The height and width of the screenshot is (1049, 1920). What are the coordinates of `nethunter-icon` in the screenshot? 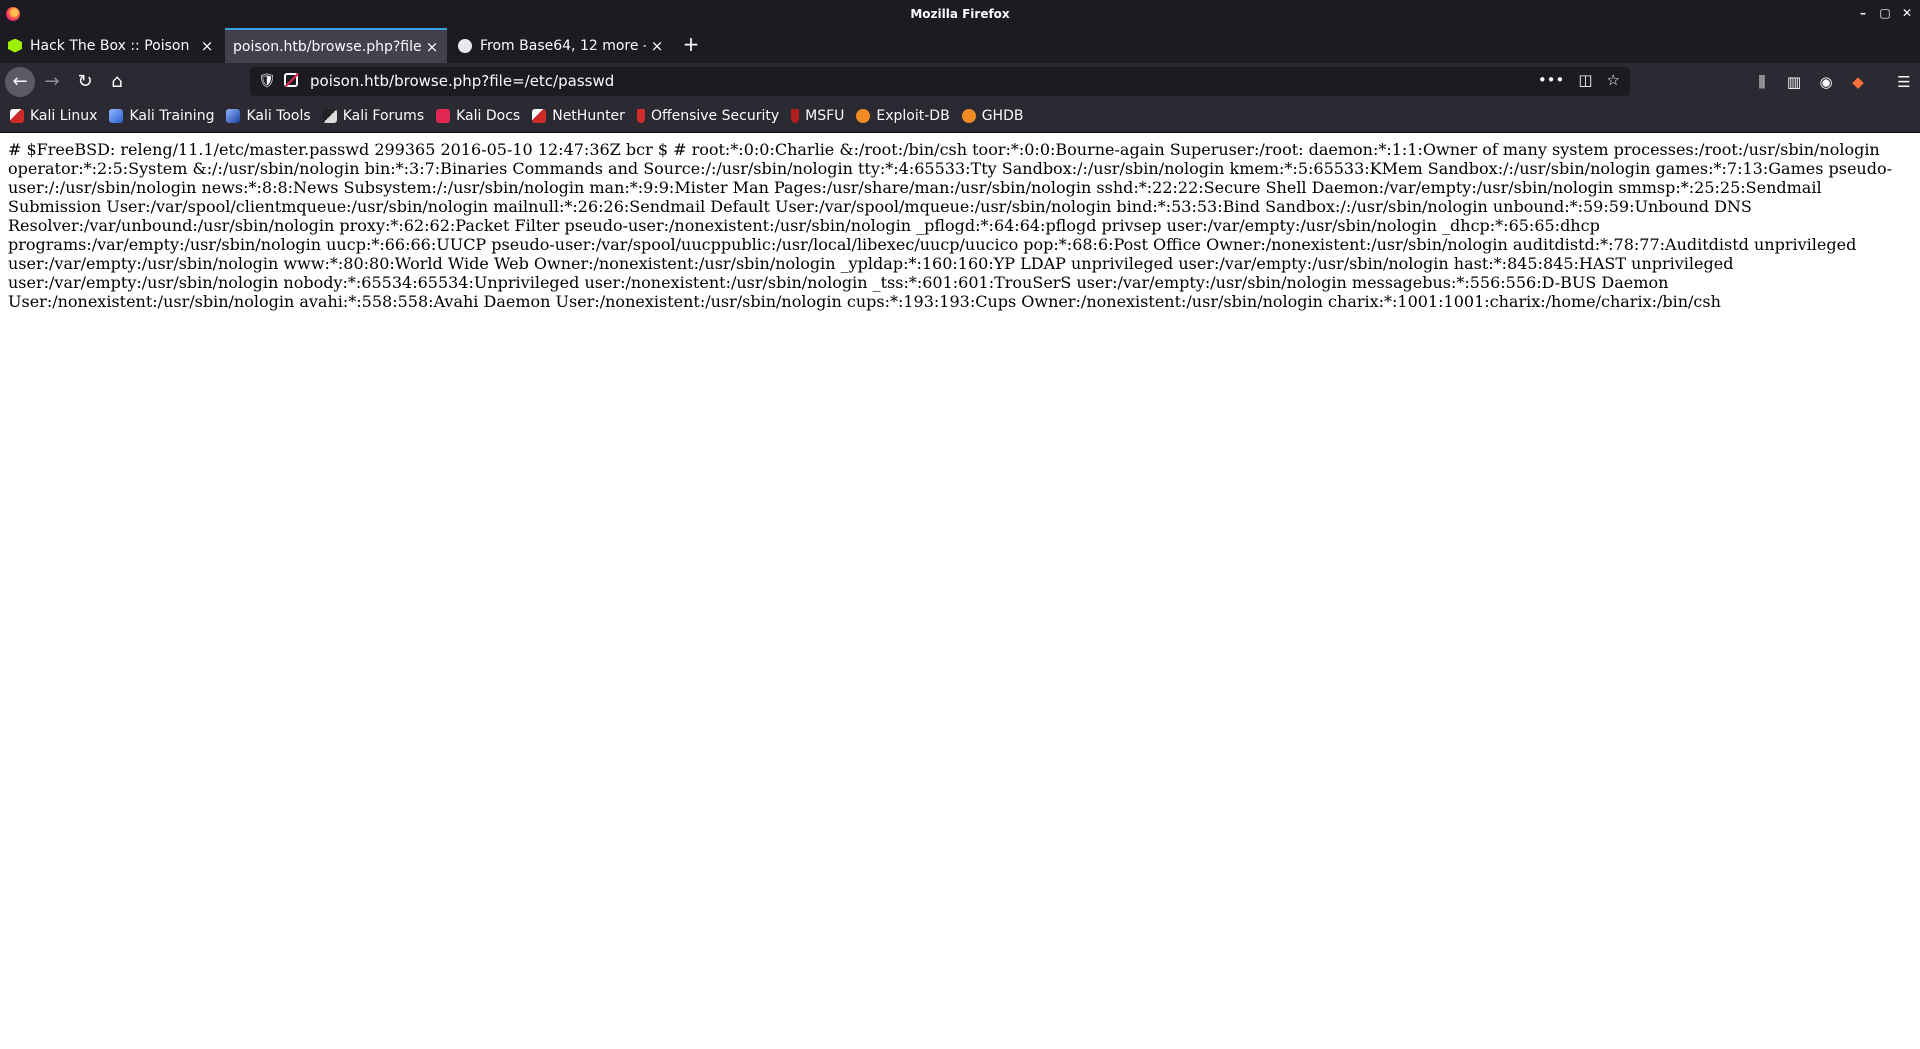 It's located at (539, 116).